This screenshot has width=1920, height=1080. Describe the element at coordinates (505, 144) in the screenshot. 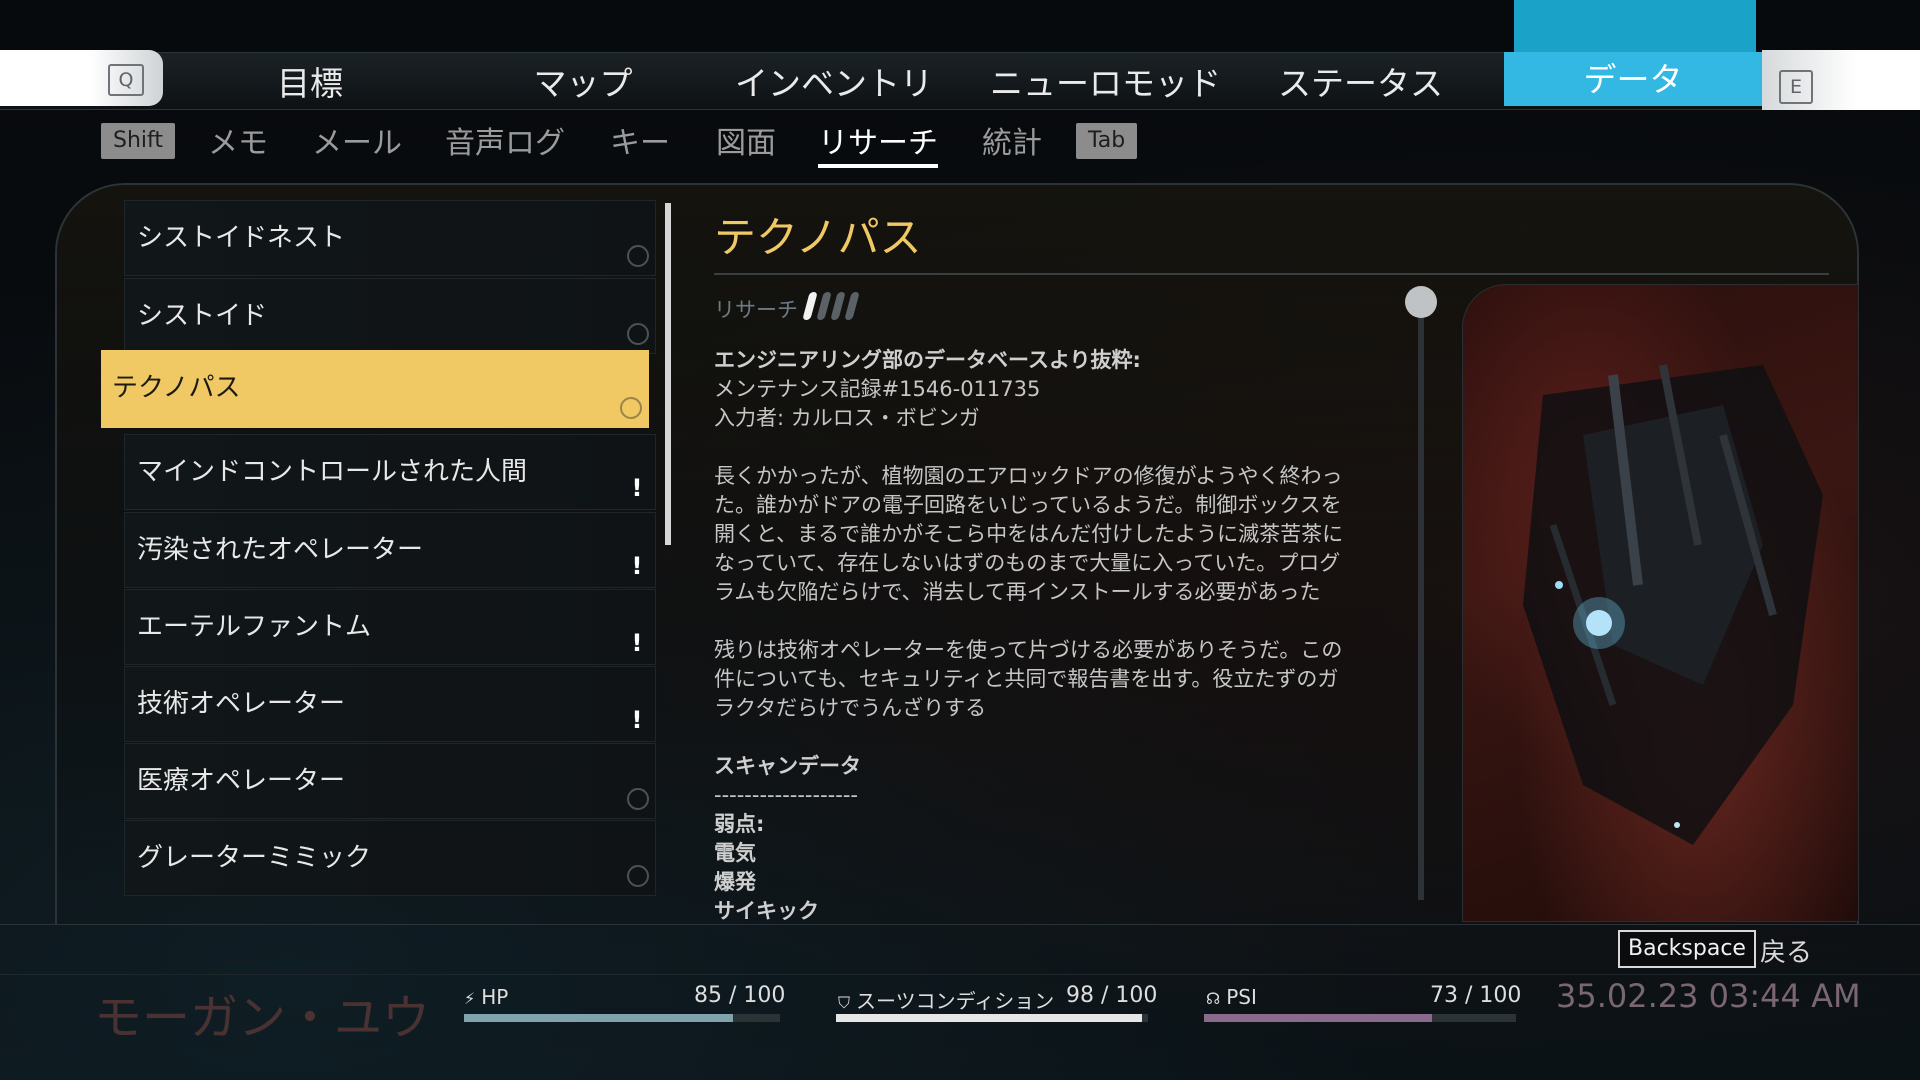

I see `subtab-audio-logs: 音声ログ` at that location.